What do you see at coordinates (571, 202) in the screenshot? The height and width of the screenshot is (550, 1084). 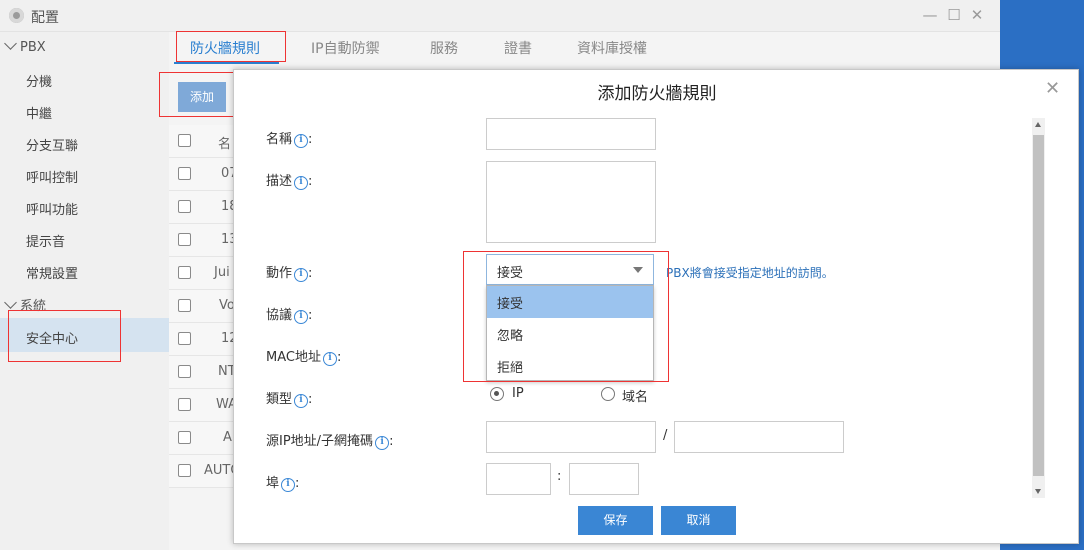 I see `description-textarea` at bounding box center [571, 202].